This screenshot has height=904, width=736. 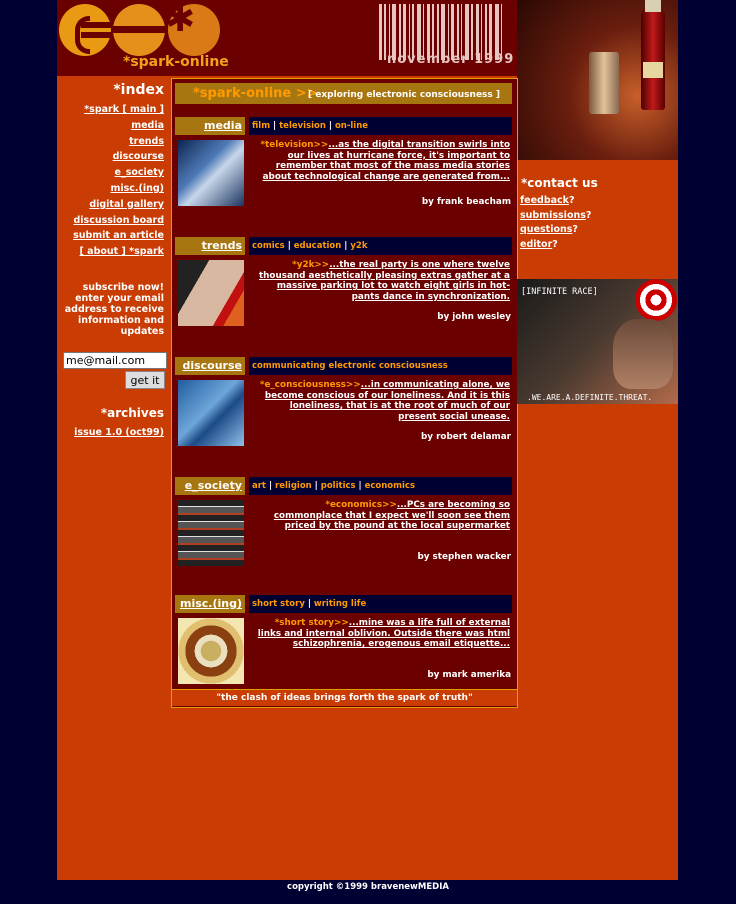 I want to click on footer-copyright: copyright ©1999 bravenewMEDIA, so click(x=368, y=887).